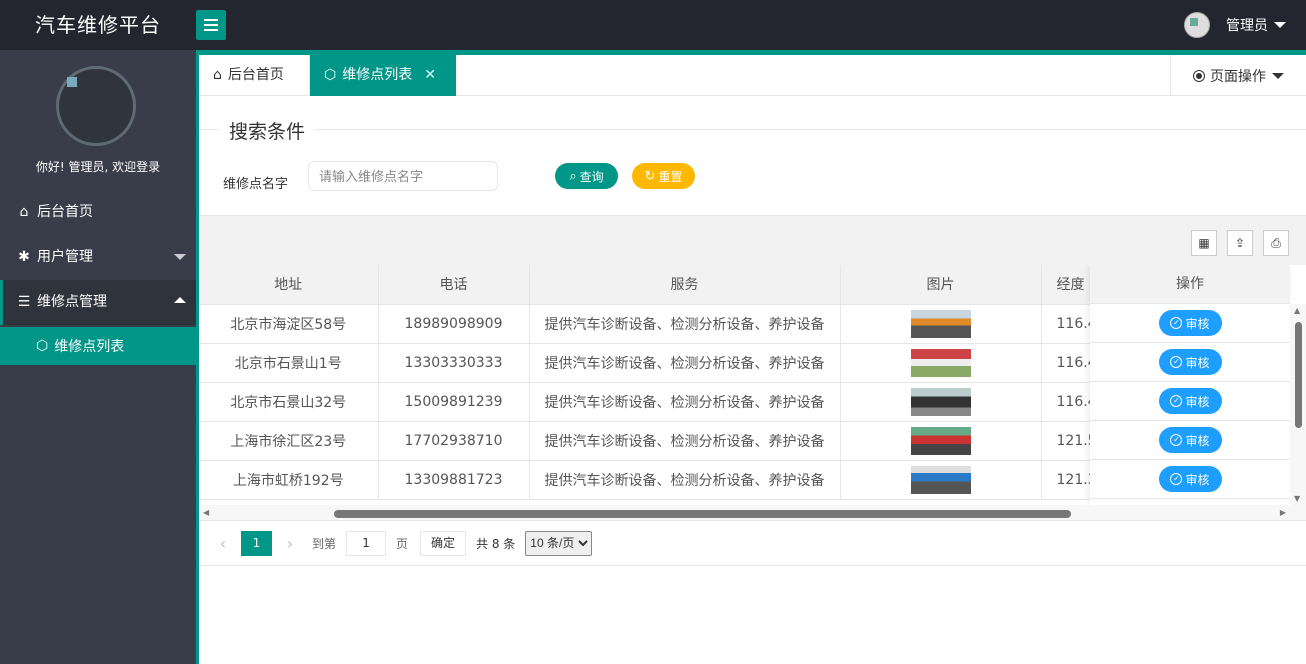 The width and height of the screenshot is (1306, 664). Describe the element at coordinates (211, 25) in the screenshot. I see `menu-toggle-button` at that location.